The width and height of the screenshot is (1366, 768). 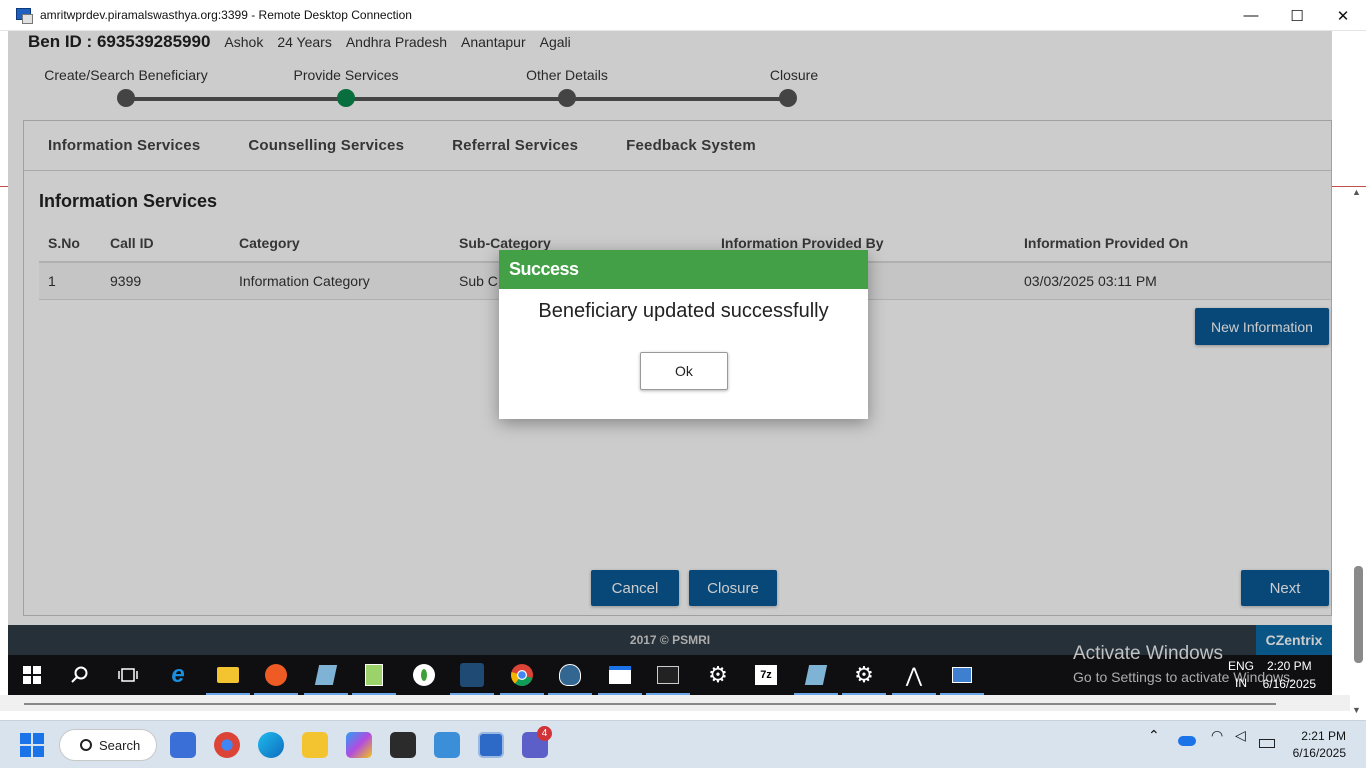 What do you see at coordinates (1323, 736) in the screenshot?
I see `host-time: 2:21 PM` at bounding box center [1323, 736].